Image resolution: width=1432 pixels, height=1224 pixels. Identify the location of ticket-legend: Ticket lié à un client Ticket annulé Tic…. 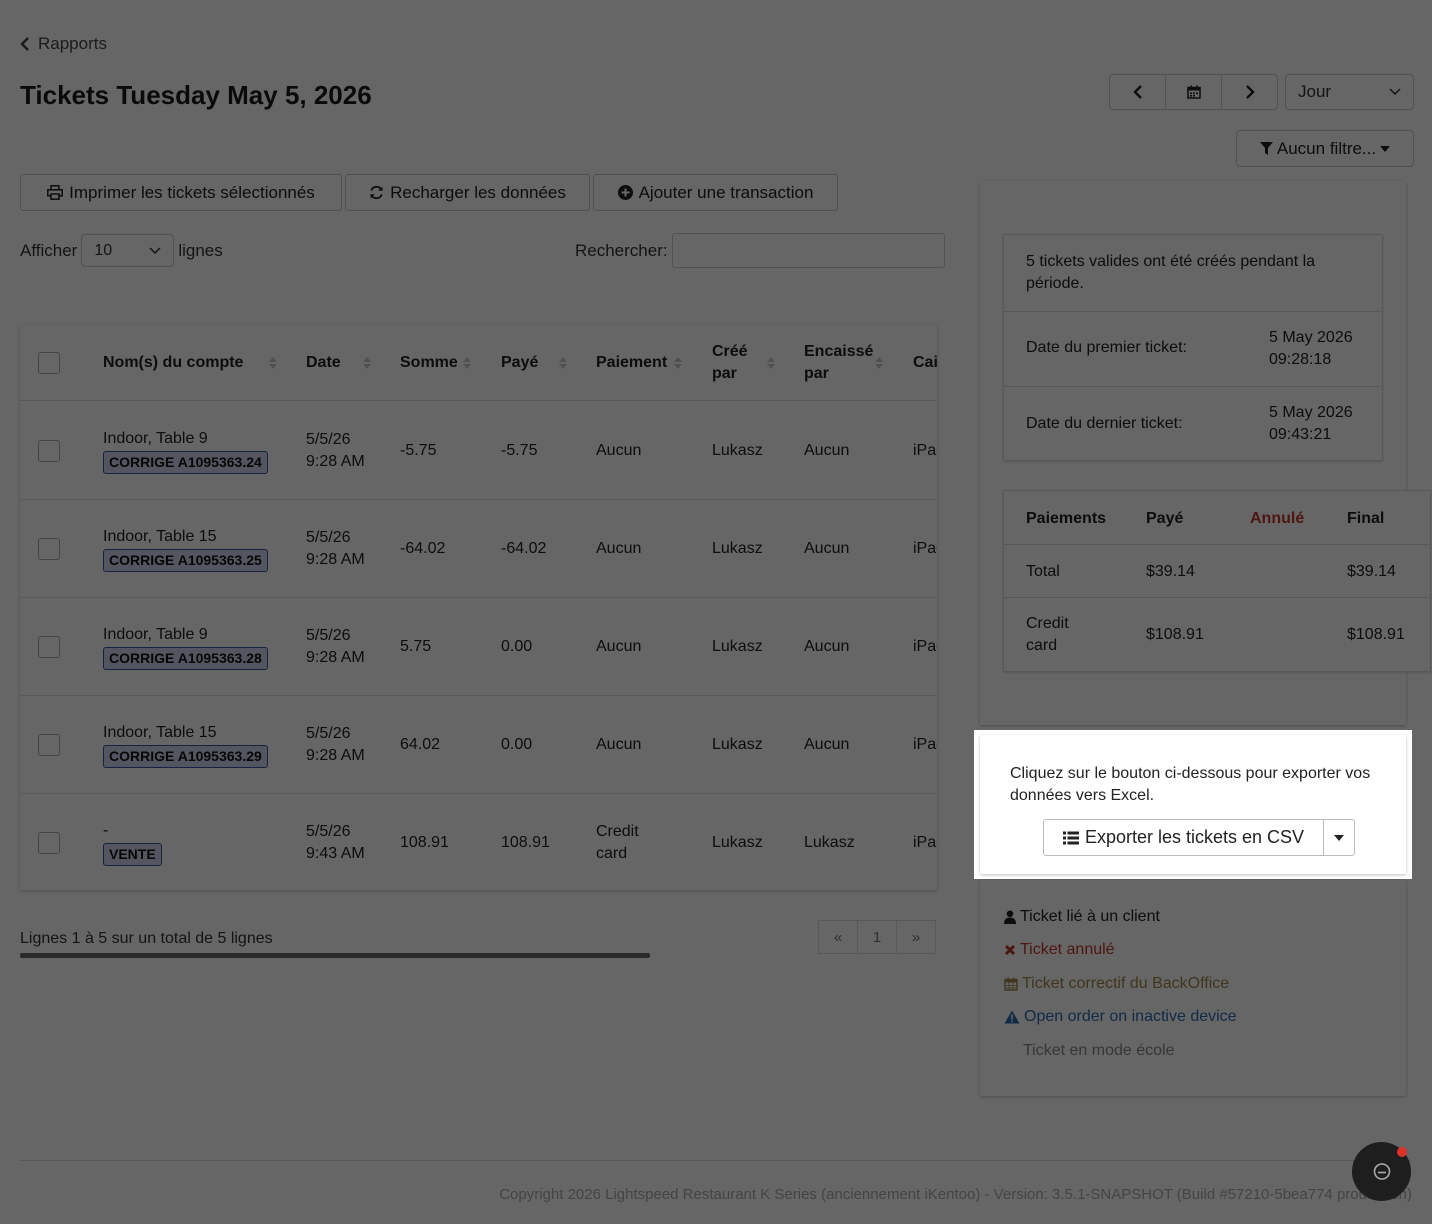
(1193, 988).